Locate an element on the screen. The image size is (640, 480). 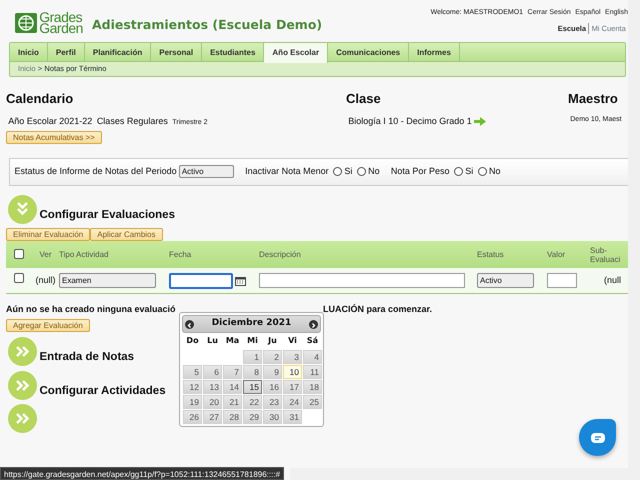
logo-text: Garden is located at coordinates (61, 28).